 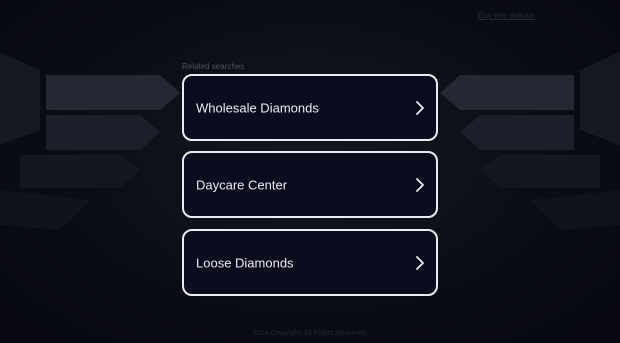 I want to click on related-search-item: Wholesale Diamonds, so click(x=310, y=107).